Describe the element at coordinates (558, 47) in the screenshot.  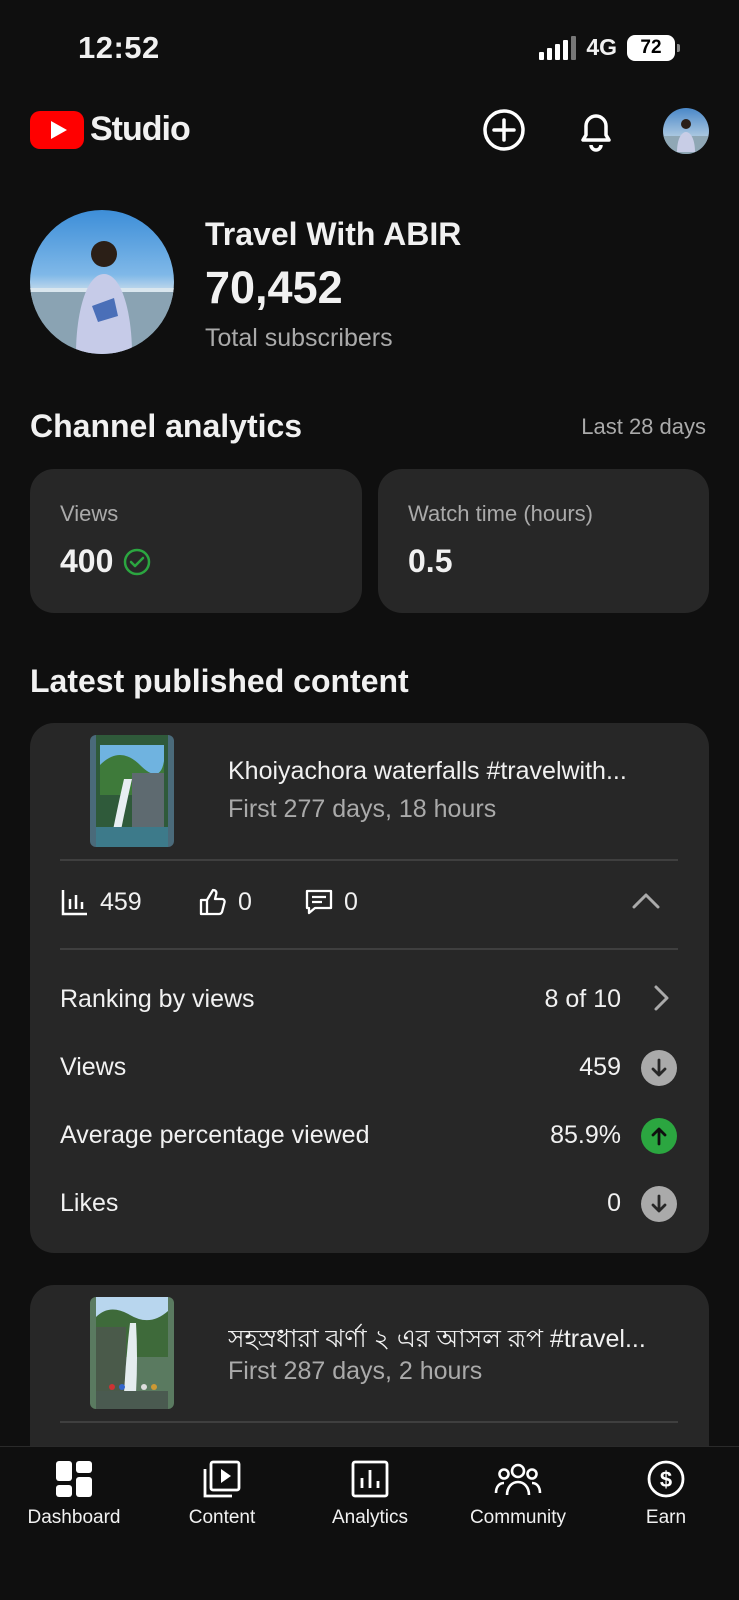
I see `signal-icon` at that location.